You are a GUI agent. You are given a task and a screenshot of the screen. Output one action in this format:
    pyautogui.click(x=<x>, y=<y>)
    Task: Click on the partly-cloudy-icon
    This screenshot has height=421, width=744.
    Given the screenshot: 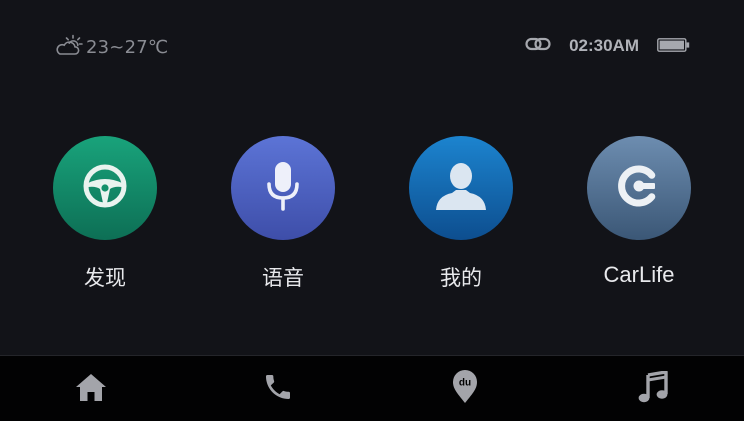 What is the action you would take?
    pyautogui.click(x=70, y=47)
    